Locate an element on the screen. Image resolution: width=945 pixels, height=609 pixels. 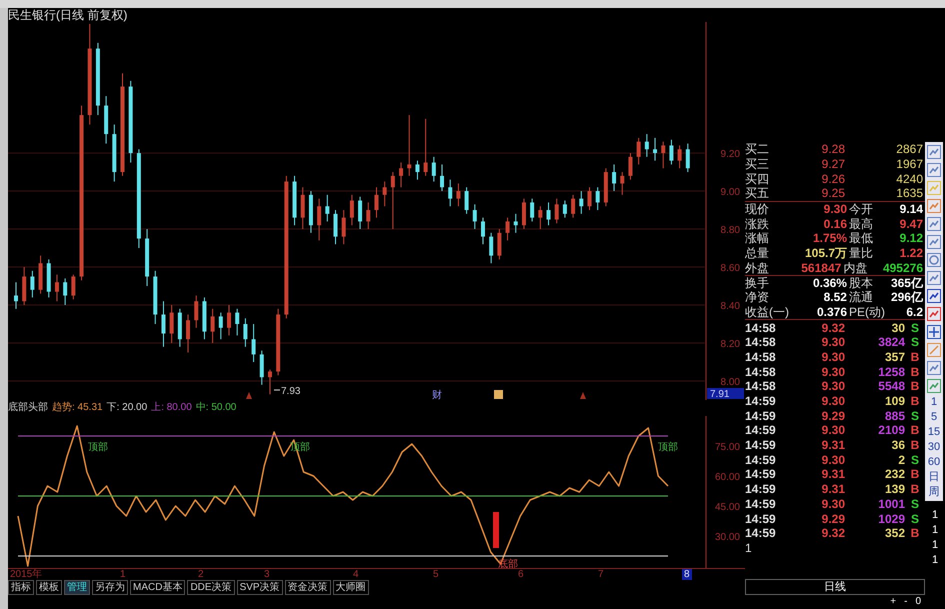
quote-value: 105.7万 is located at coordinates (825, 253).